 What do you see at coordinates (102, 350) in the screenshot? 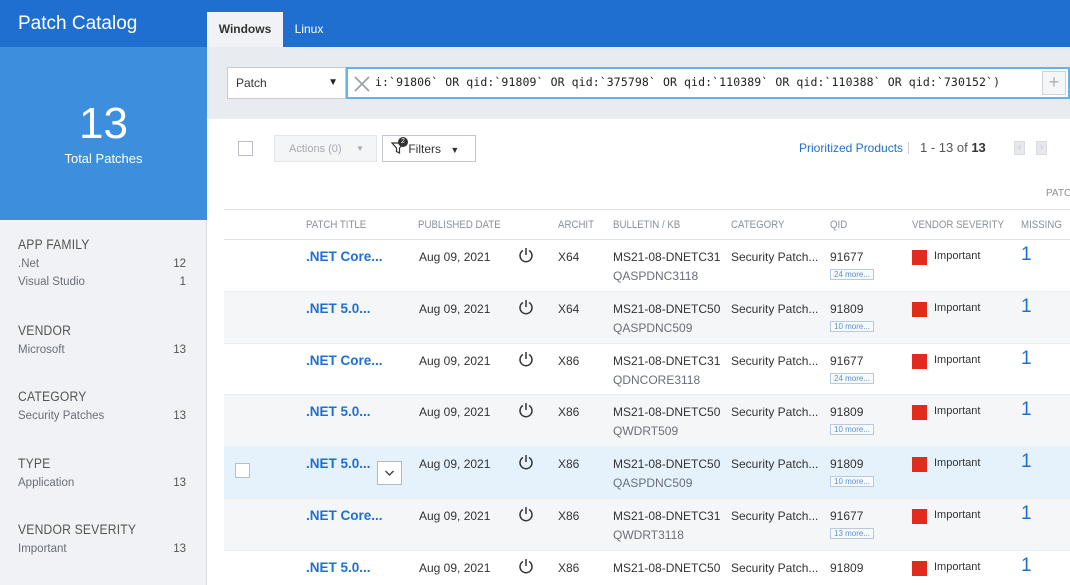
I see `facet-item-microsoft: Microsoft 13` at bounding box center [102, 350].